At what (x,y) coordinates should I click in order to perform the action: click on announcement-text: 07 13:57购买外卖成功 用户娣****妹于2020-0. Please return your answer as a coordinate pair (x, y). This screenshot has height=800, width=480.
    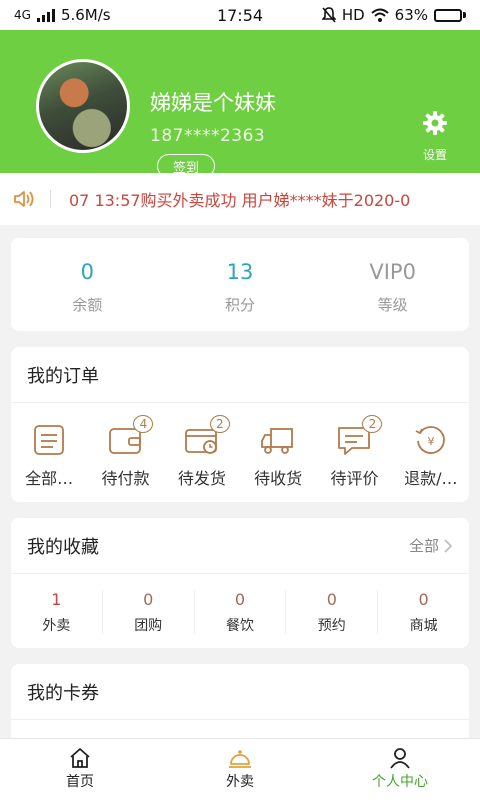
    Looking at the image, I should click on (240, 200).